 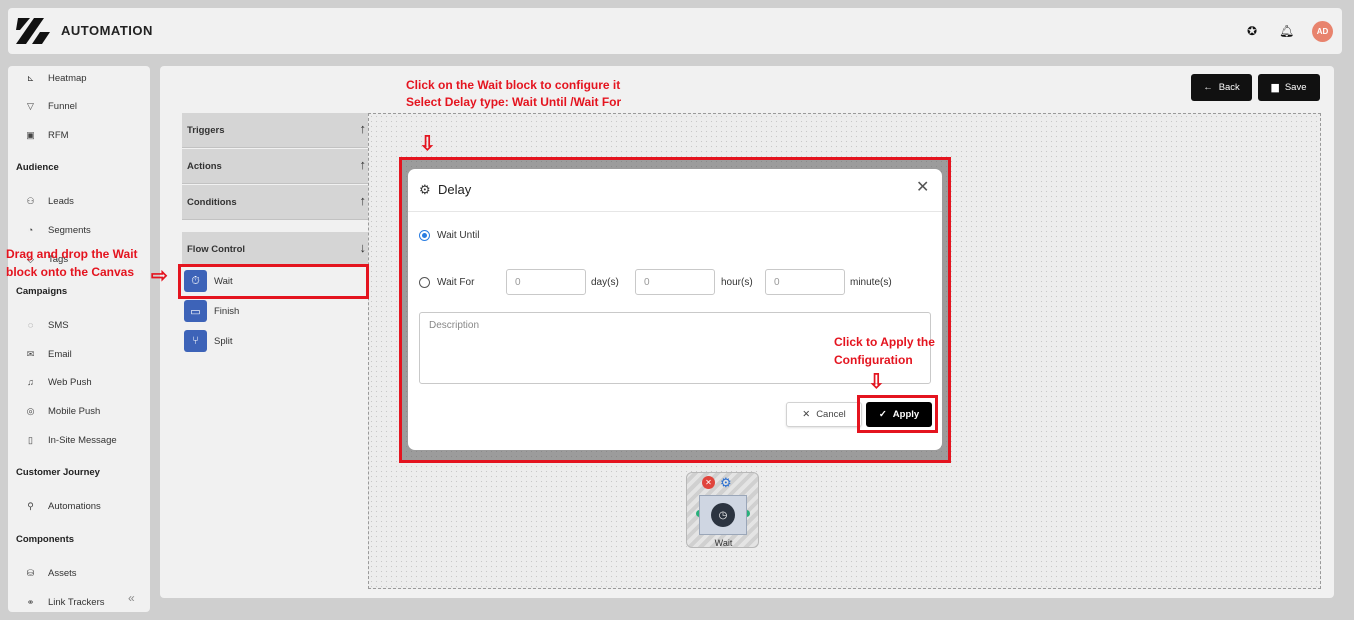 I want to click on sidebar-item-label: Segments, so click(x=69, y=230).